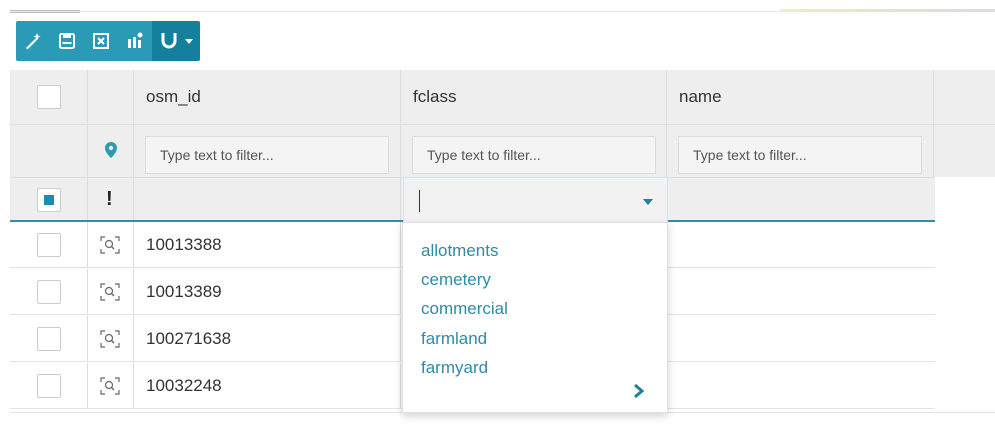 The height and width of the screenshot is (446, 995). I want to click on edit-geometry-icon, so click(33, 41).